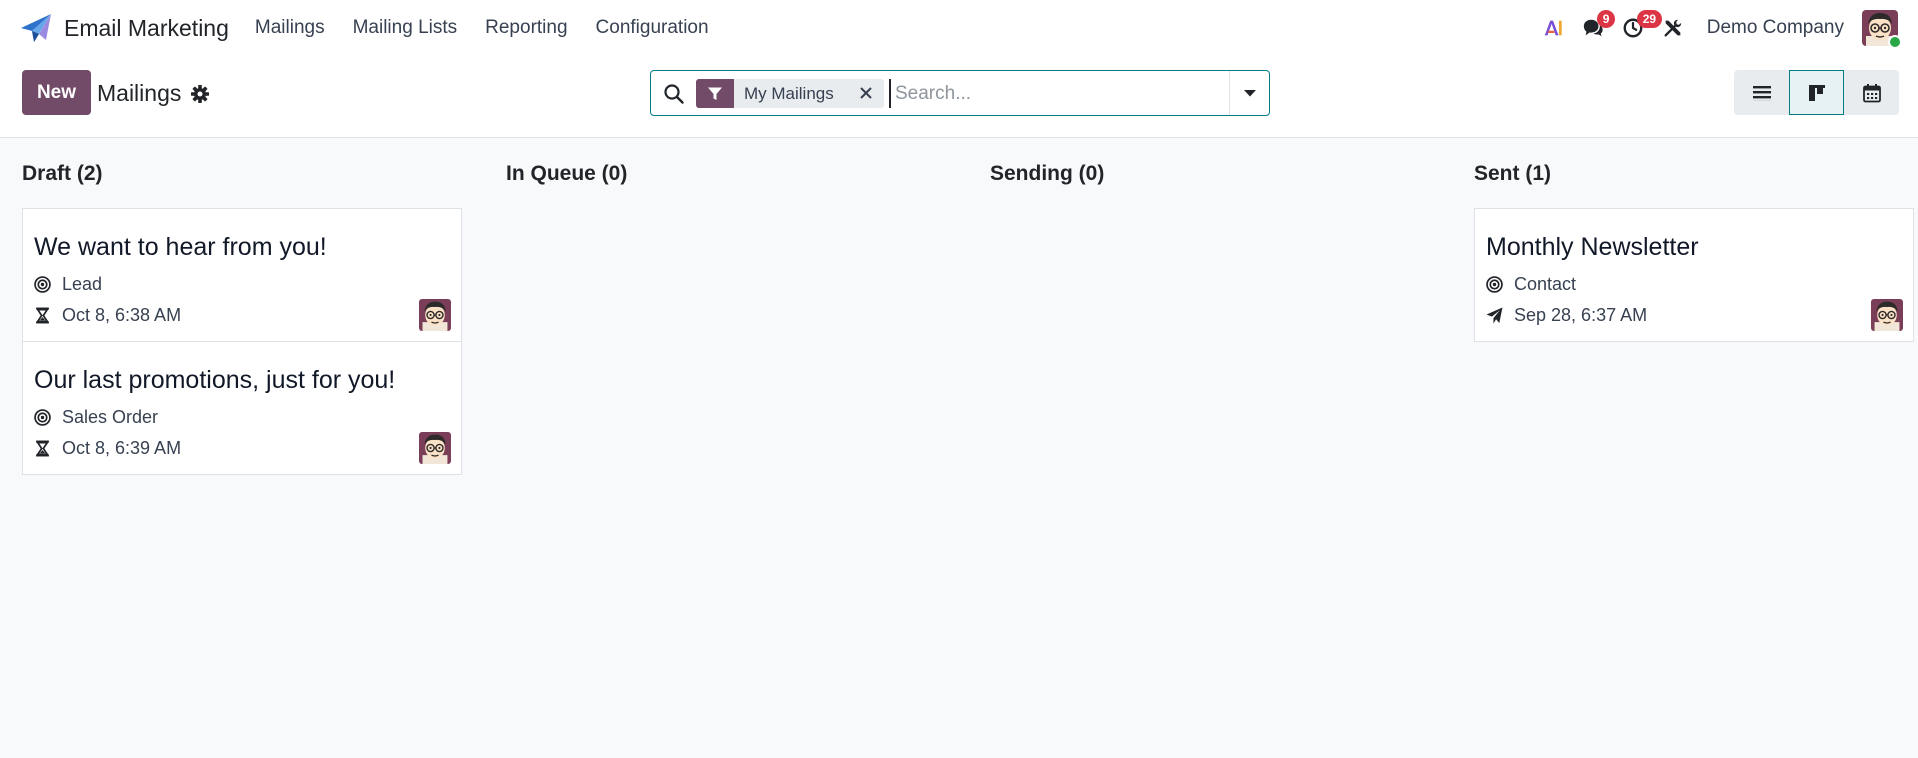 This screenshot has width=1918, height=758. I want to click on search-facet: My Mailings, so click(790, 93).